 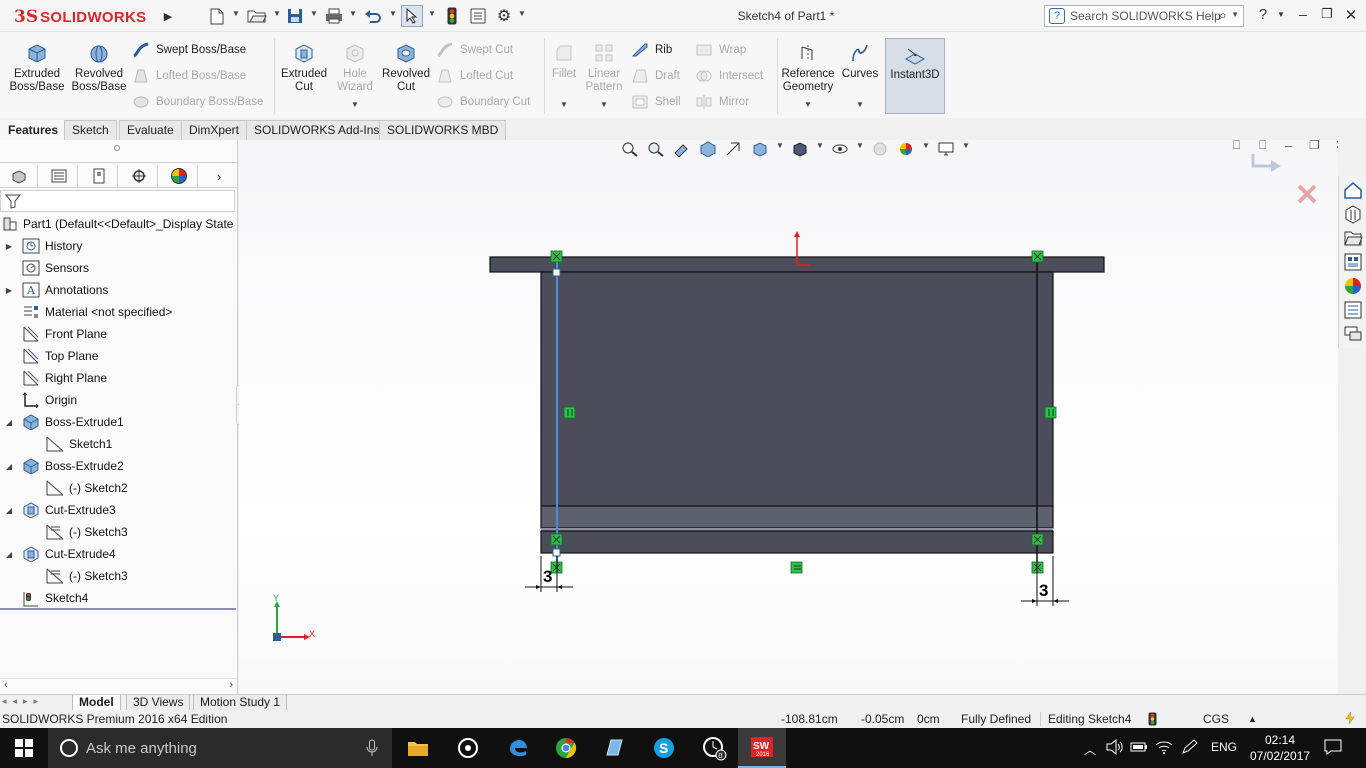 I want to click on appearances-scenes-icon, so click(x=1353, y=286).